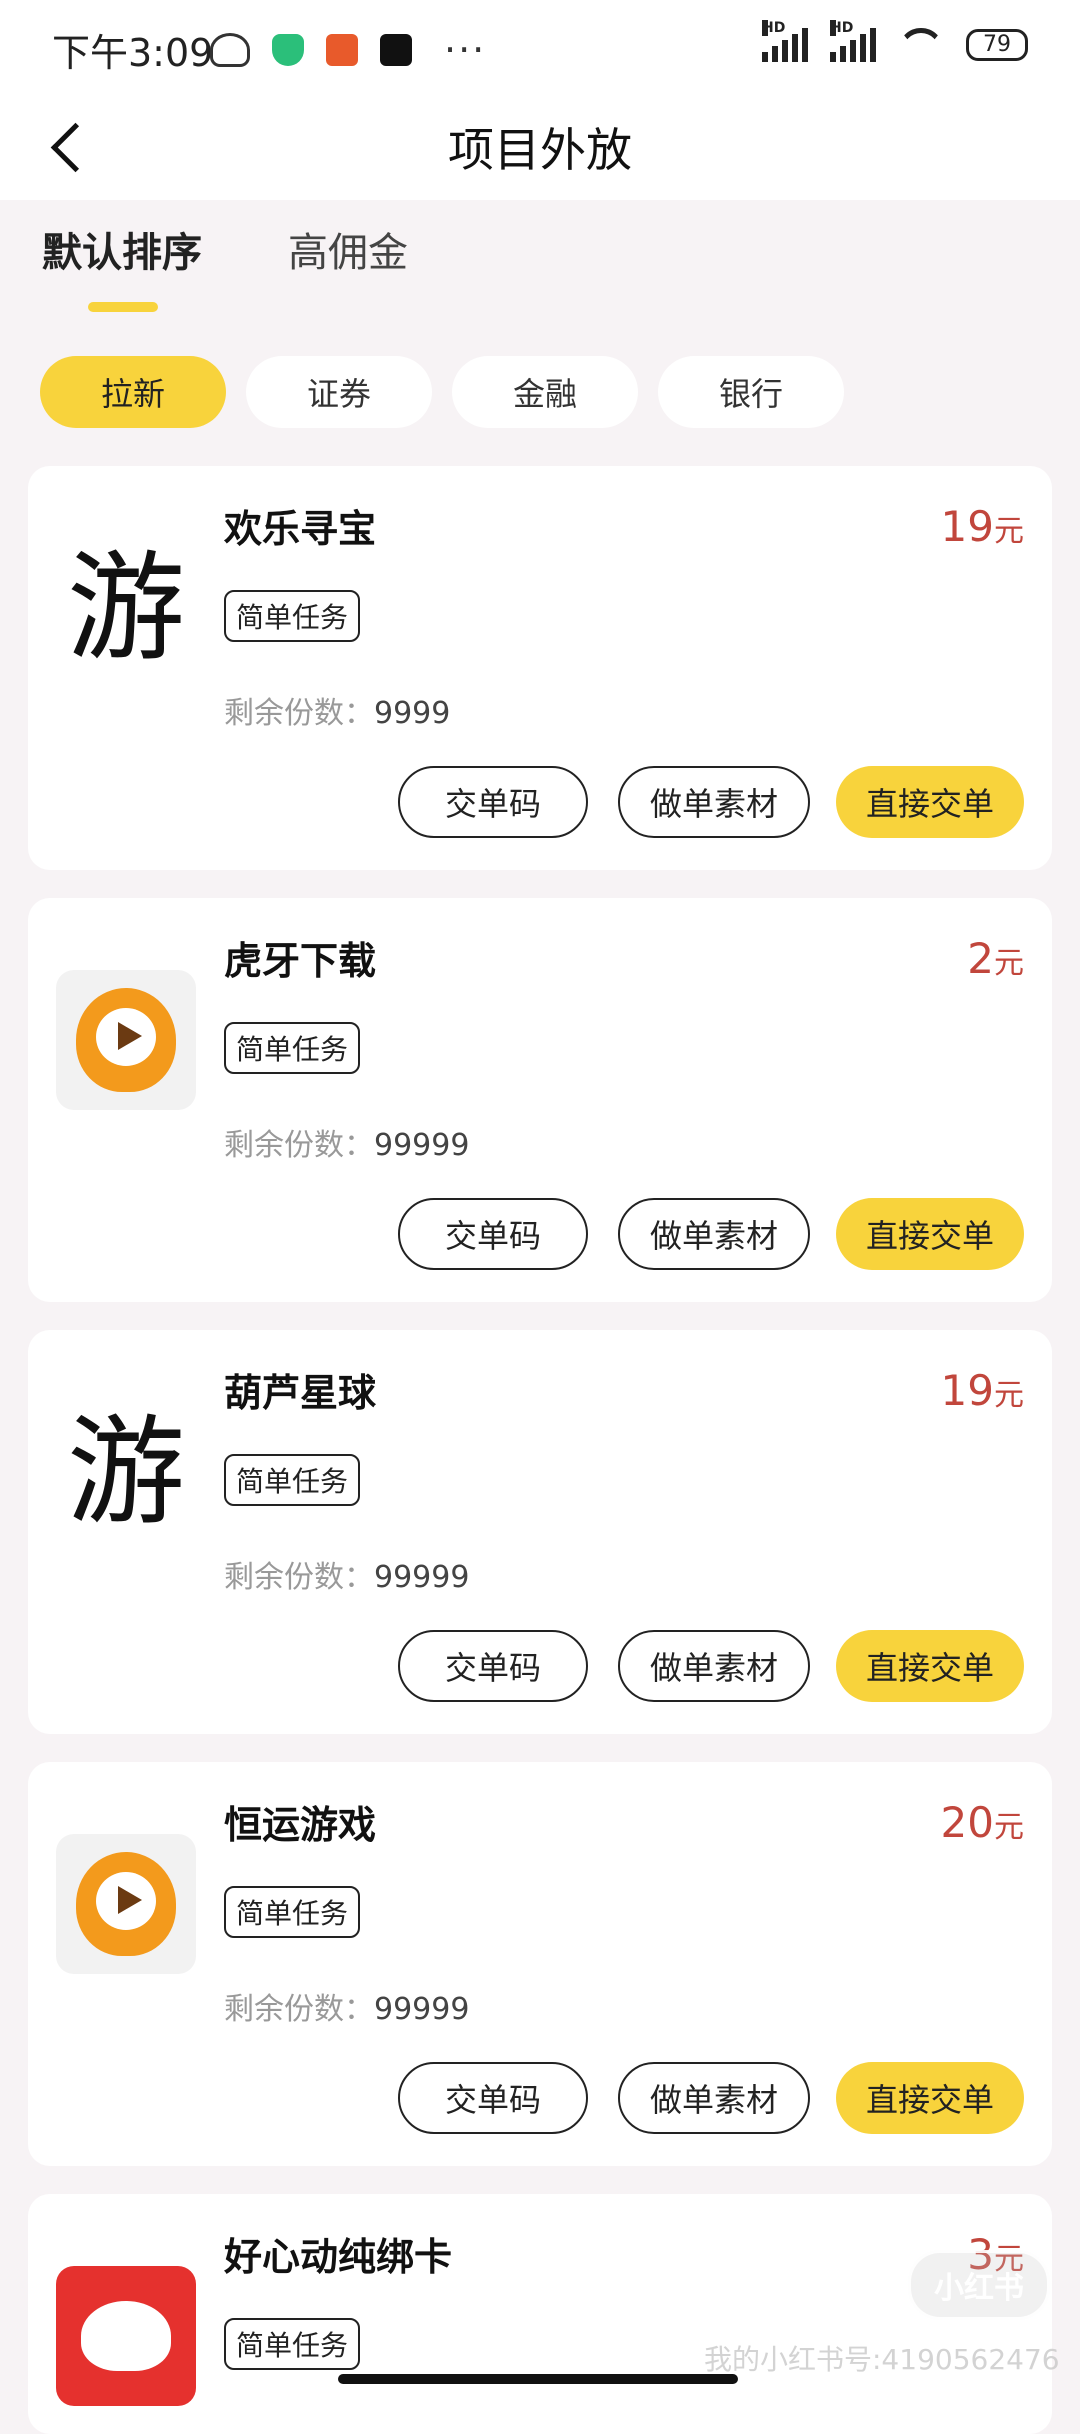  I want to click on status-bar: 下午3:09 ··· HD HD 79, so click(540, 46).